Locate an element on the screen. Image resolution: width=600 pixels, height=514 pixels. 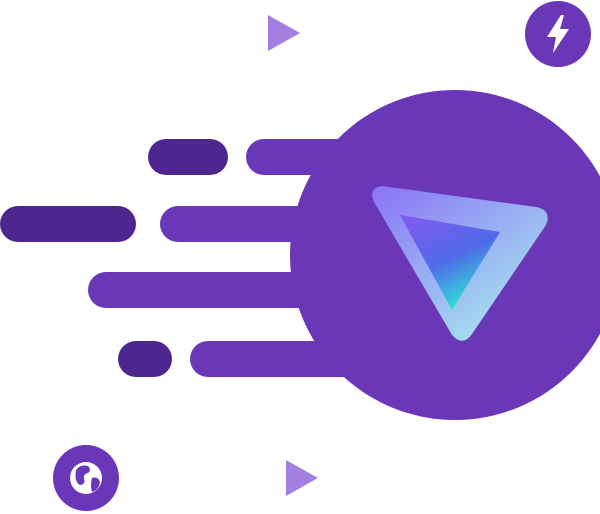
globe-icon is located at coordinates (86, 478).